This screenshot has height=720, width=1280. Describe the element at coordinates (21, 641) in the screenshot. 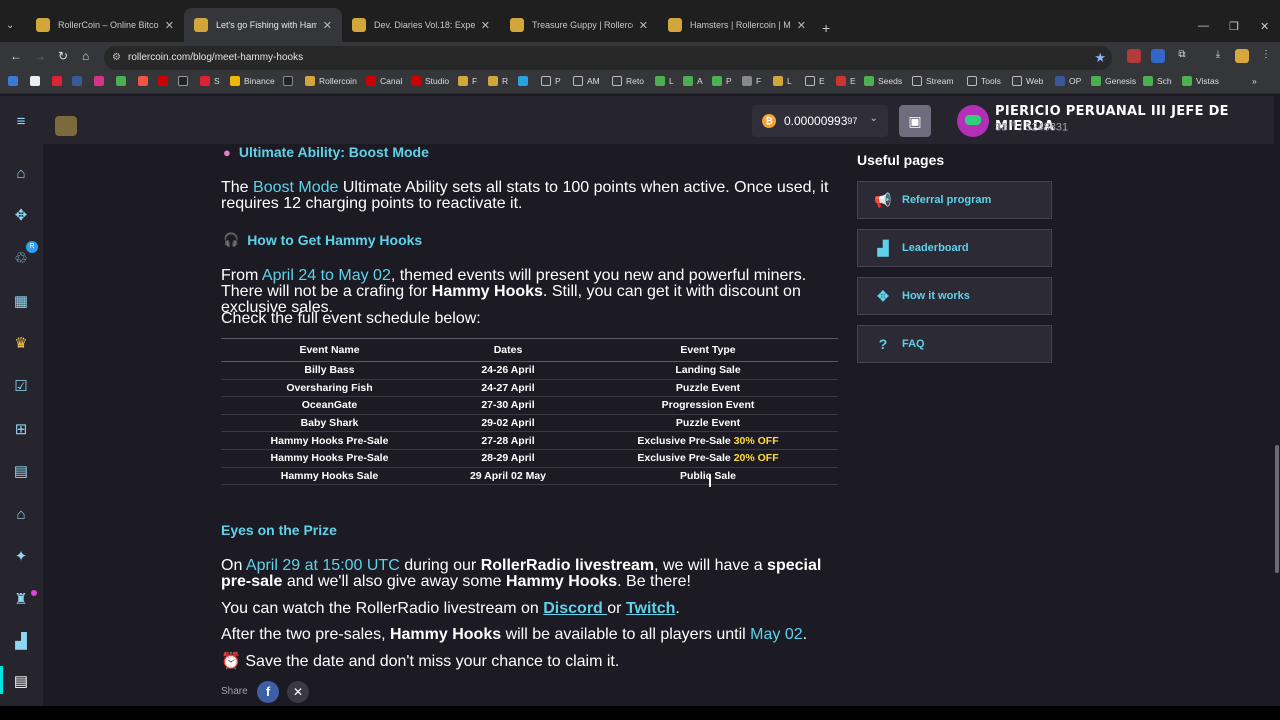

I see `leaderboard-icon: ▟` at that location.